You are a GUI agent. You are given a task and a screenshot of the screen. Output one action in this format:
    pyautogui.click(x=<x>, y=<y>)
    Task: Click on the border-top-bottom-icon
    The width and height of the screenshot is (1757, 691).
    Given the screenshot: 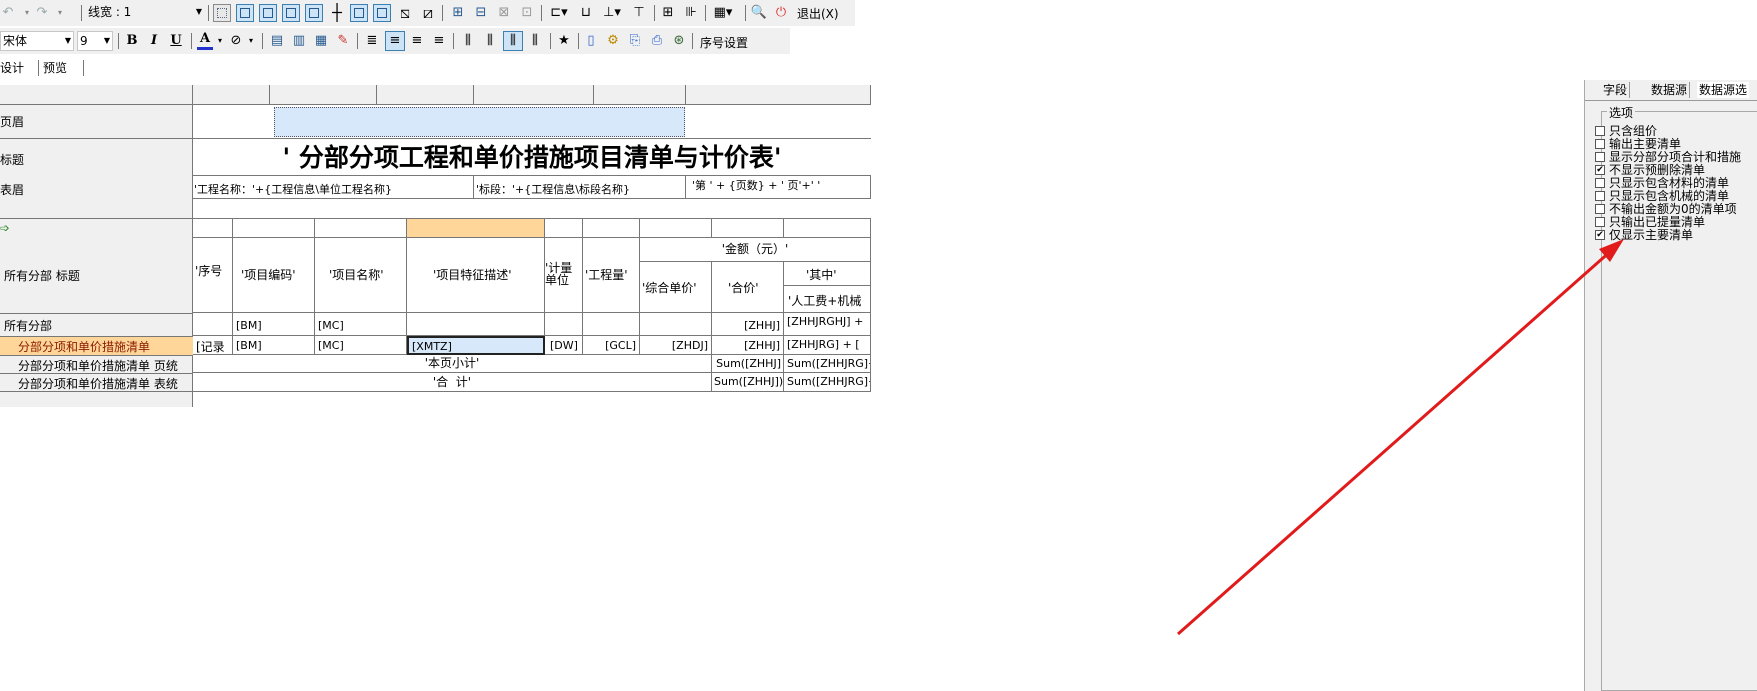 What is the action you would take?
    pyautogui.click(x=291, y=13)
    